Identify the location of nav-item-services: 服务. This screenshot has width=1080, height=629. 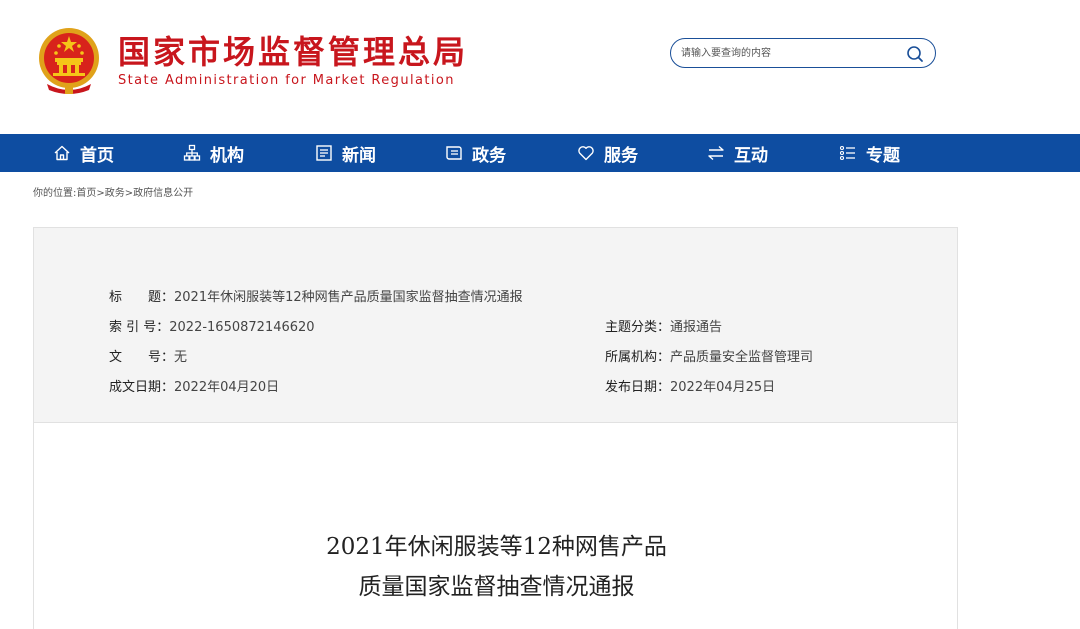
(607, 153).